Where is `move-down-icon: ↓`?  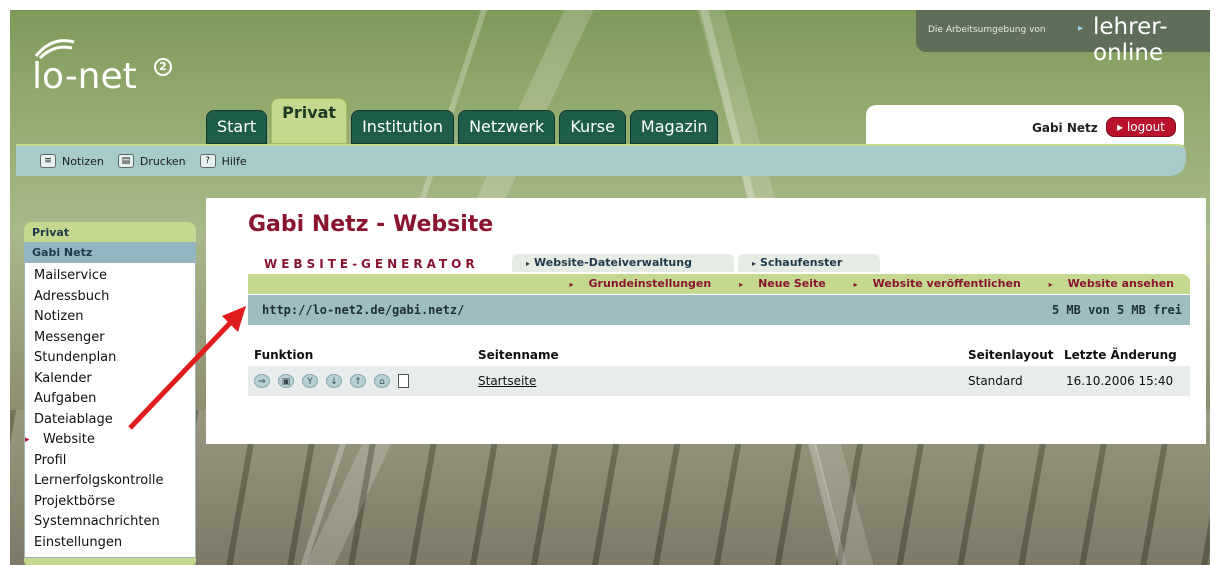 move-down-icon: ↓ is located at coordinates (334, 381).